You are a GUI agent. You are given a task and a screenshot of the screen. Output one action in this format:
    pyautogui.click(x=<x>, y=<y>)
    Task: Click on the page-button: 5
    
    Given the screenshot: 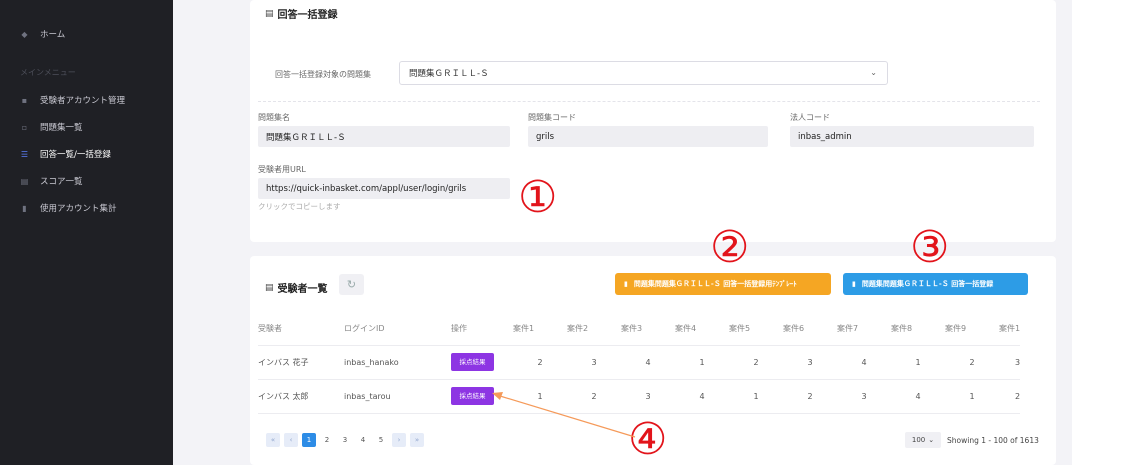 What is the action you would take?
    pyautogui.click(x=381, y=440)
    